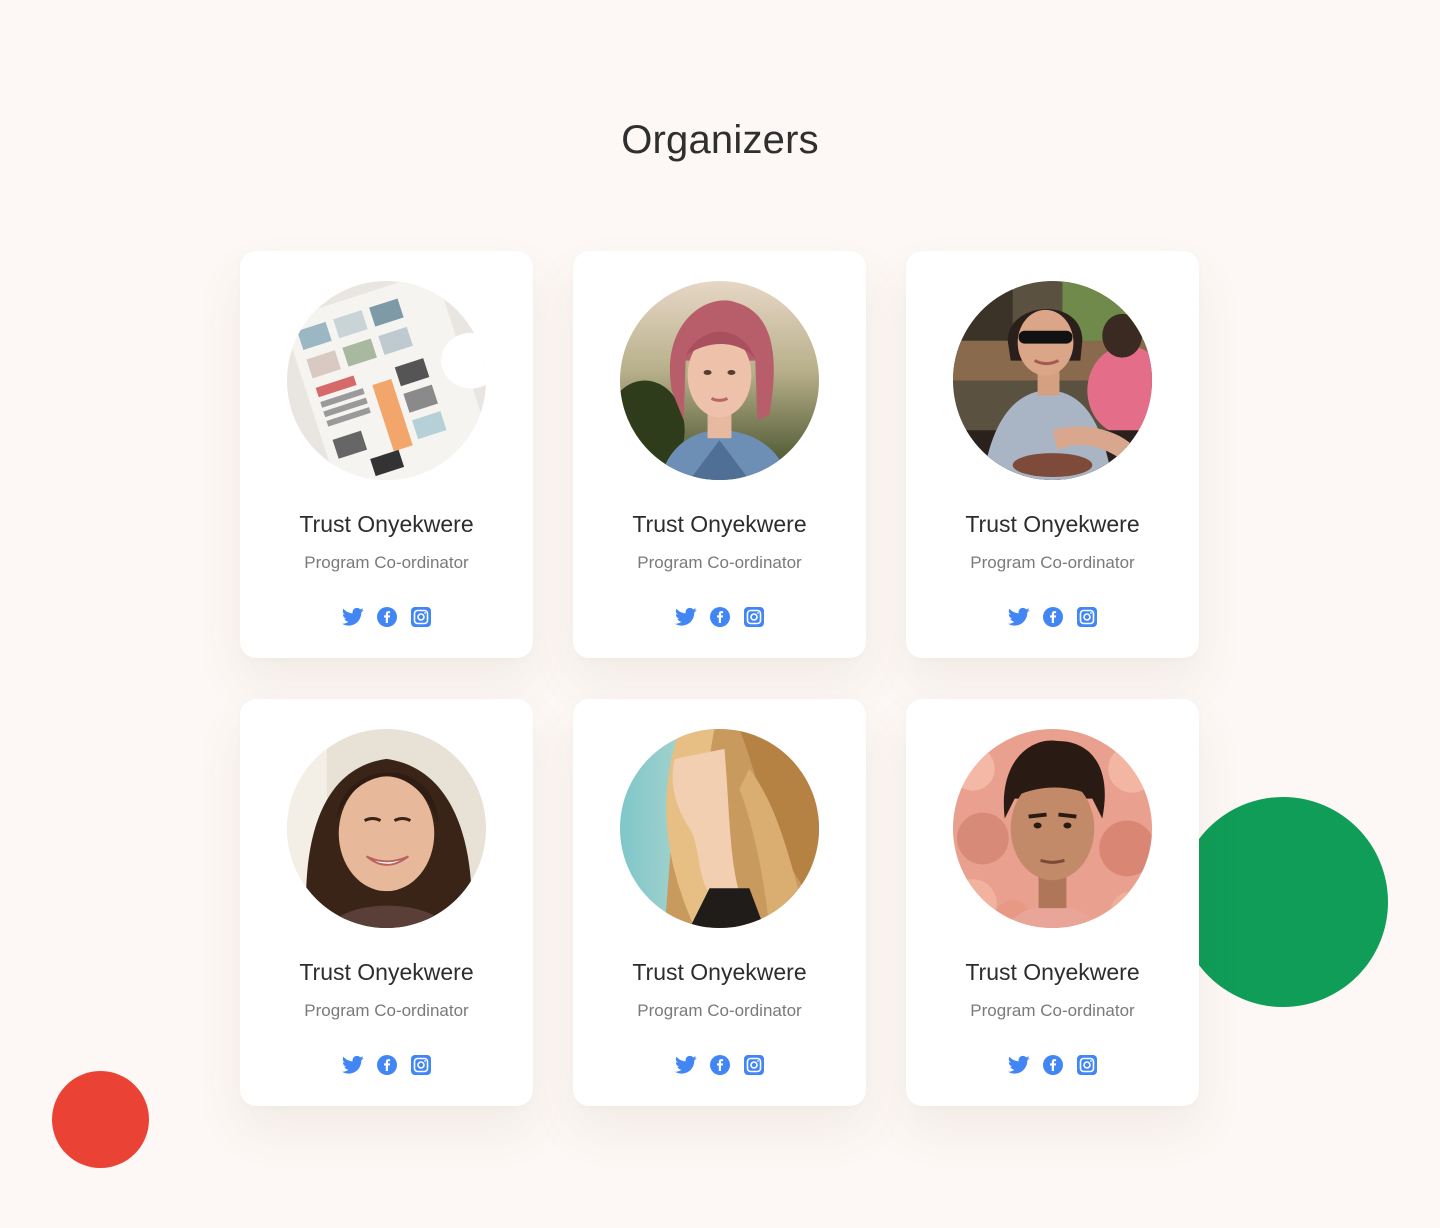  Describe the element at coordinates (720, 140) in the screenshot. I see `section-title: Organizers` at that location.